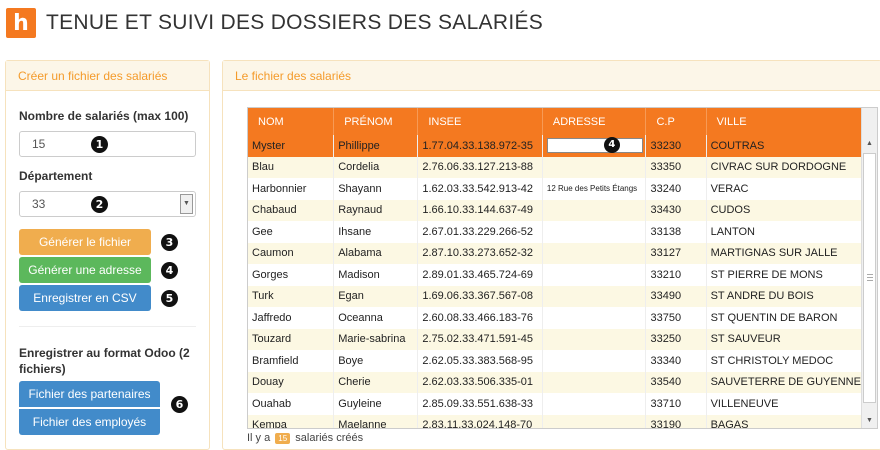 This screenshot has height=450, width=880. I want to click on cell-cp: 33127, so click(676, 253).